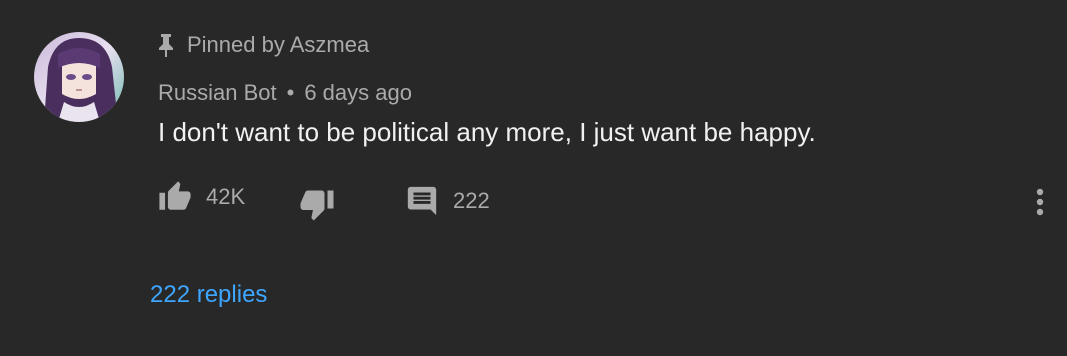 The width and height of the screenshot is (1067, 356). Describe the element at coordinates (208, 295) in the screenshot. I see `view-replies-link: 222 replies` at that location.